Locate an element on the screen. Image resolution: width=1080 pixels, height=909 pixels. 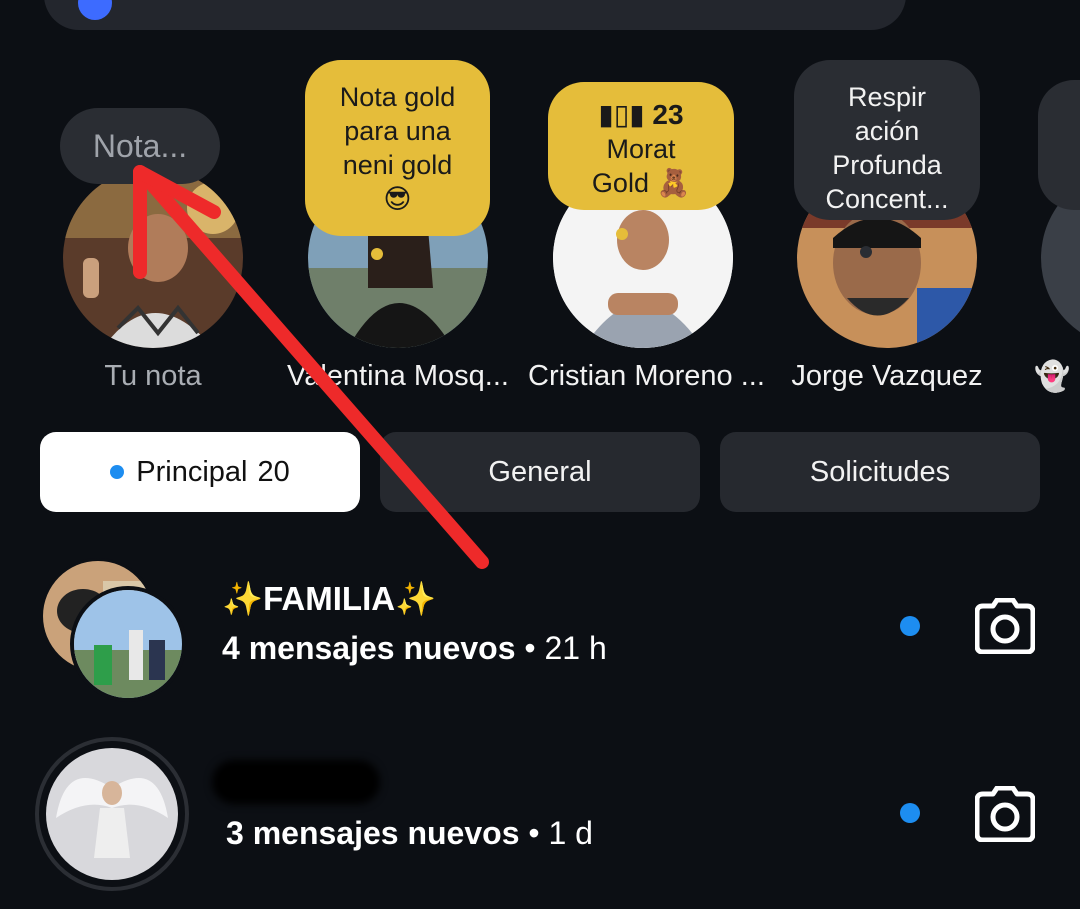
note-emoji: 😎 is located at coordinates (397, 199).